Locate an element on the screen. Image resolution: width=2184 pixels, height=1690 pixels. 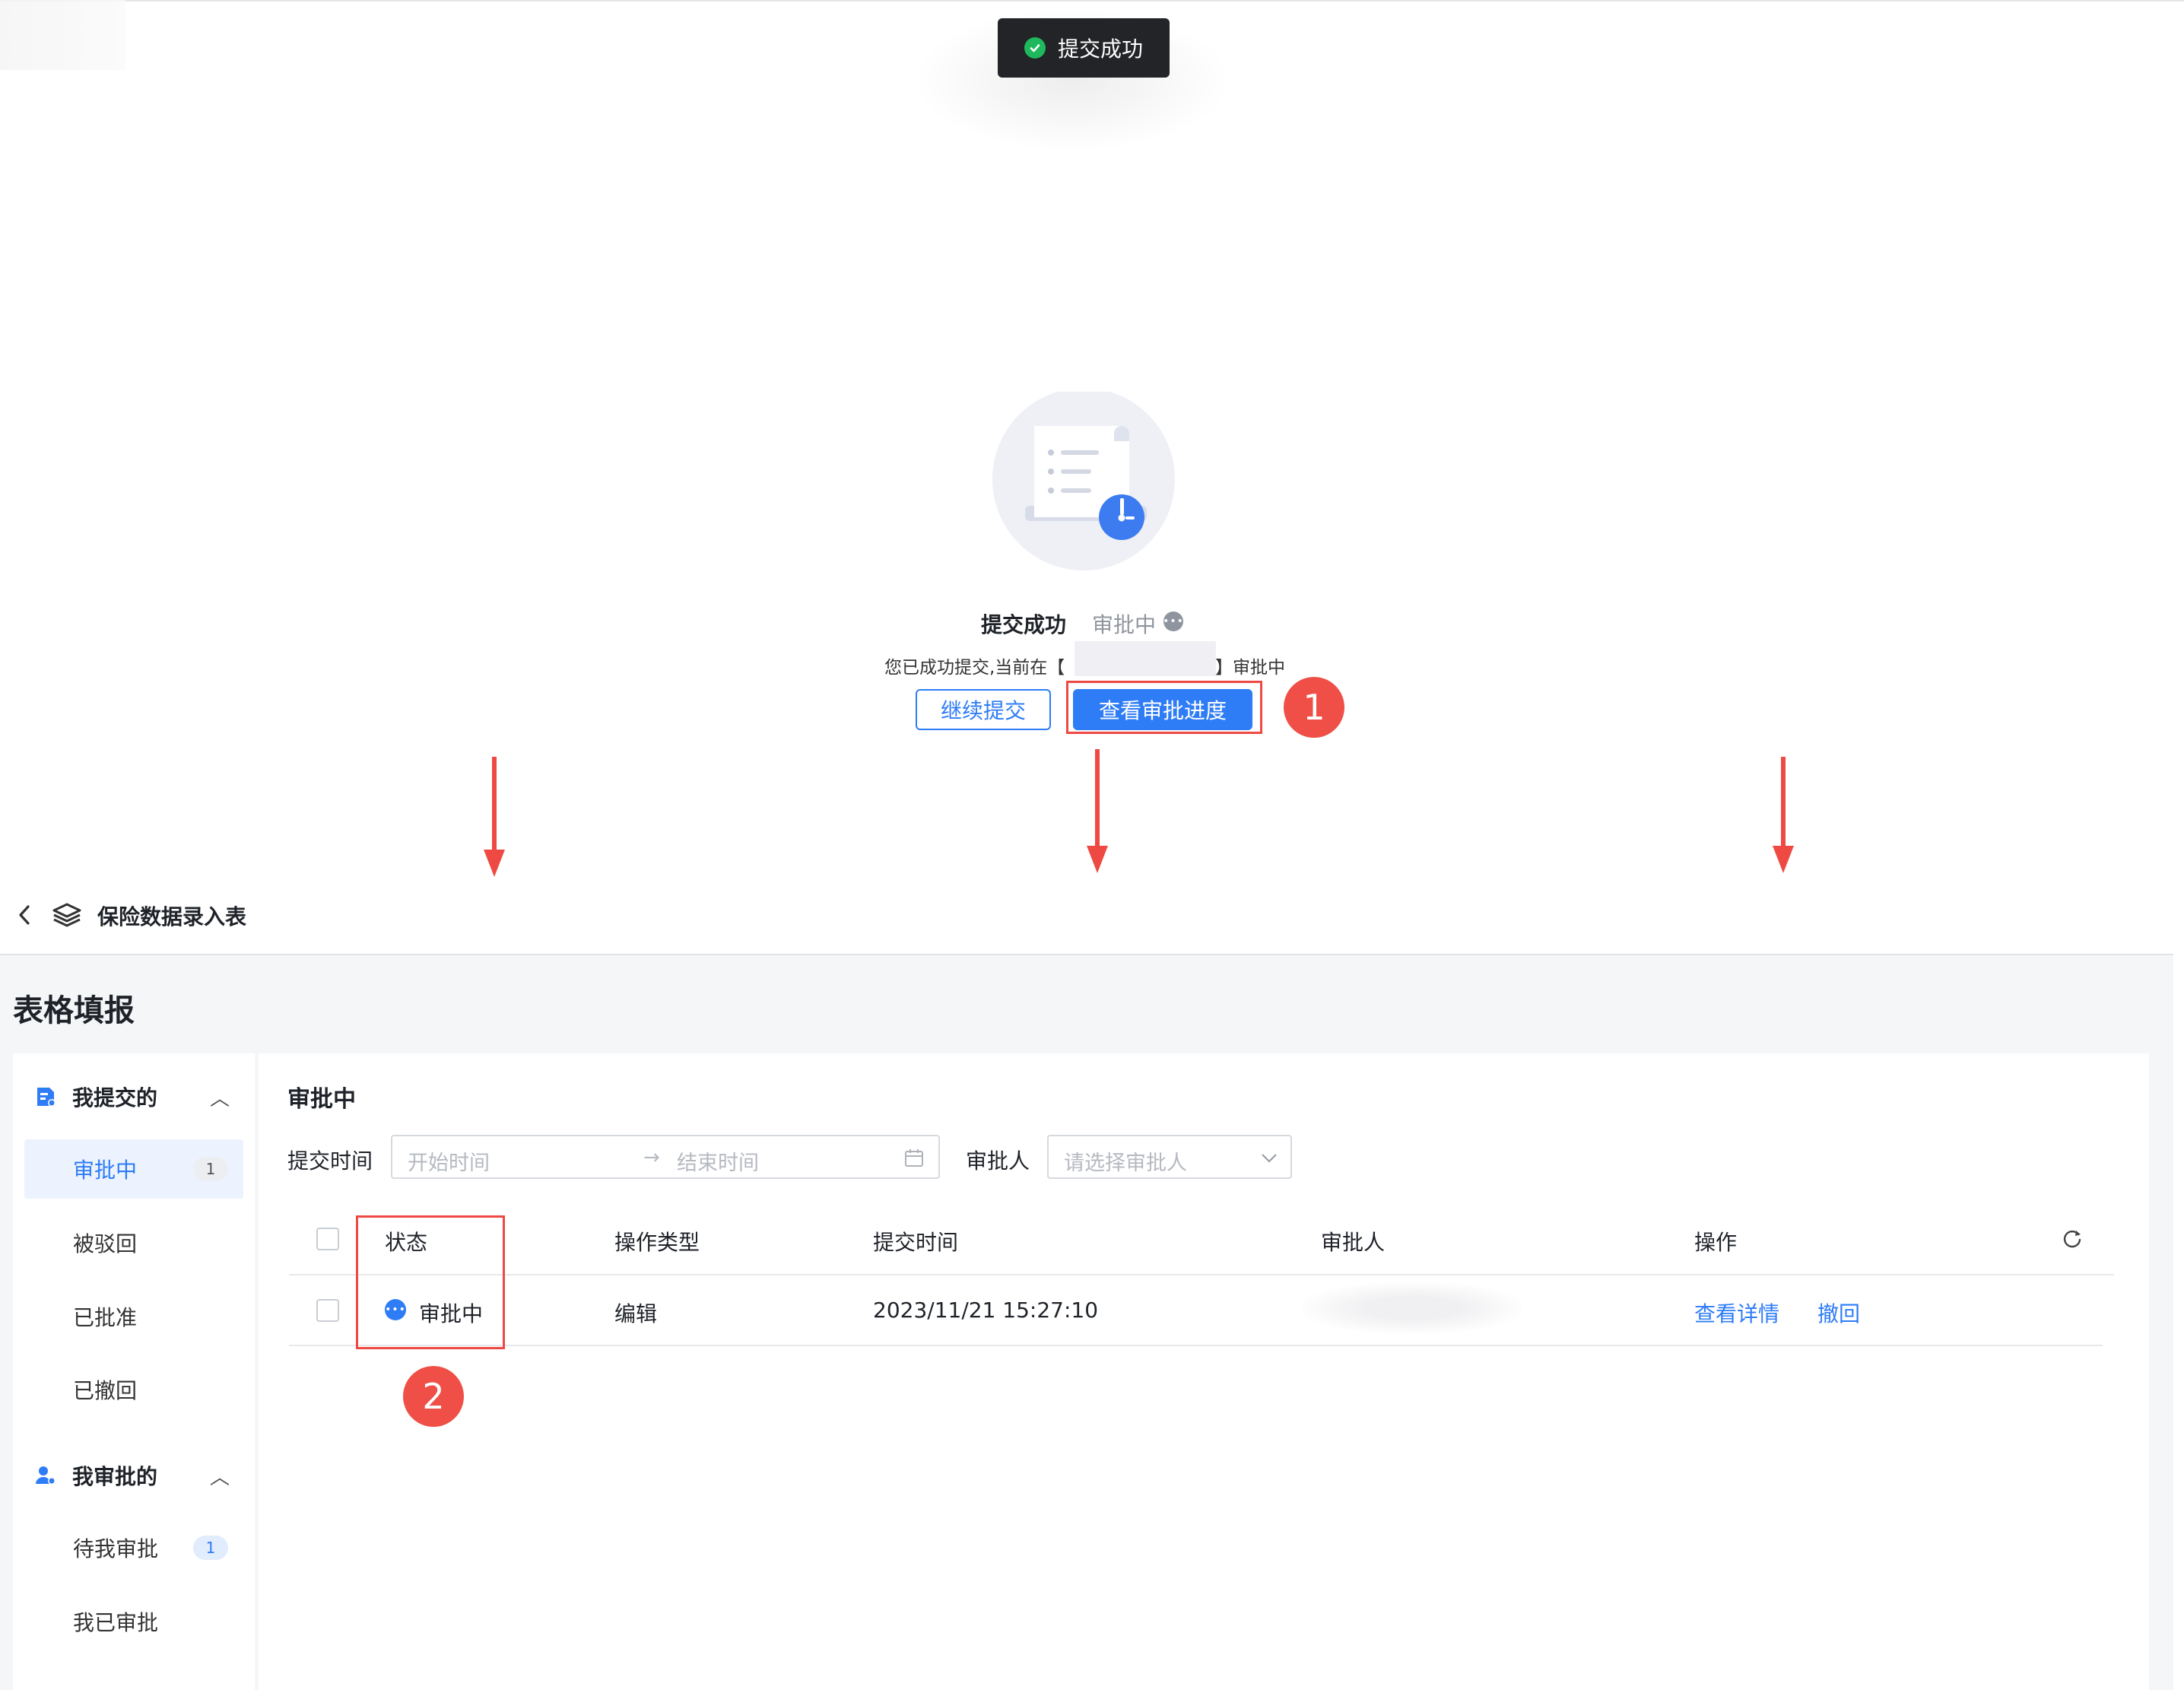
sidebar-group-approving: 我审批的 is located at coordinates (95, 1475).